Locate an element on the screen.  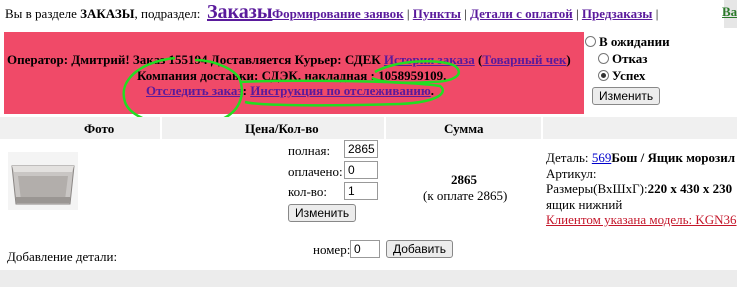
annotation-scribble-left is located at coordinates (183, 91).